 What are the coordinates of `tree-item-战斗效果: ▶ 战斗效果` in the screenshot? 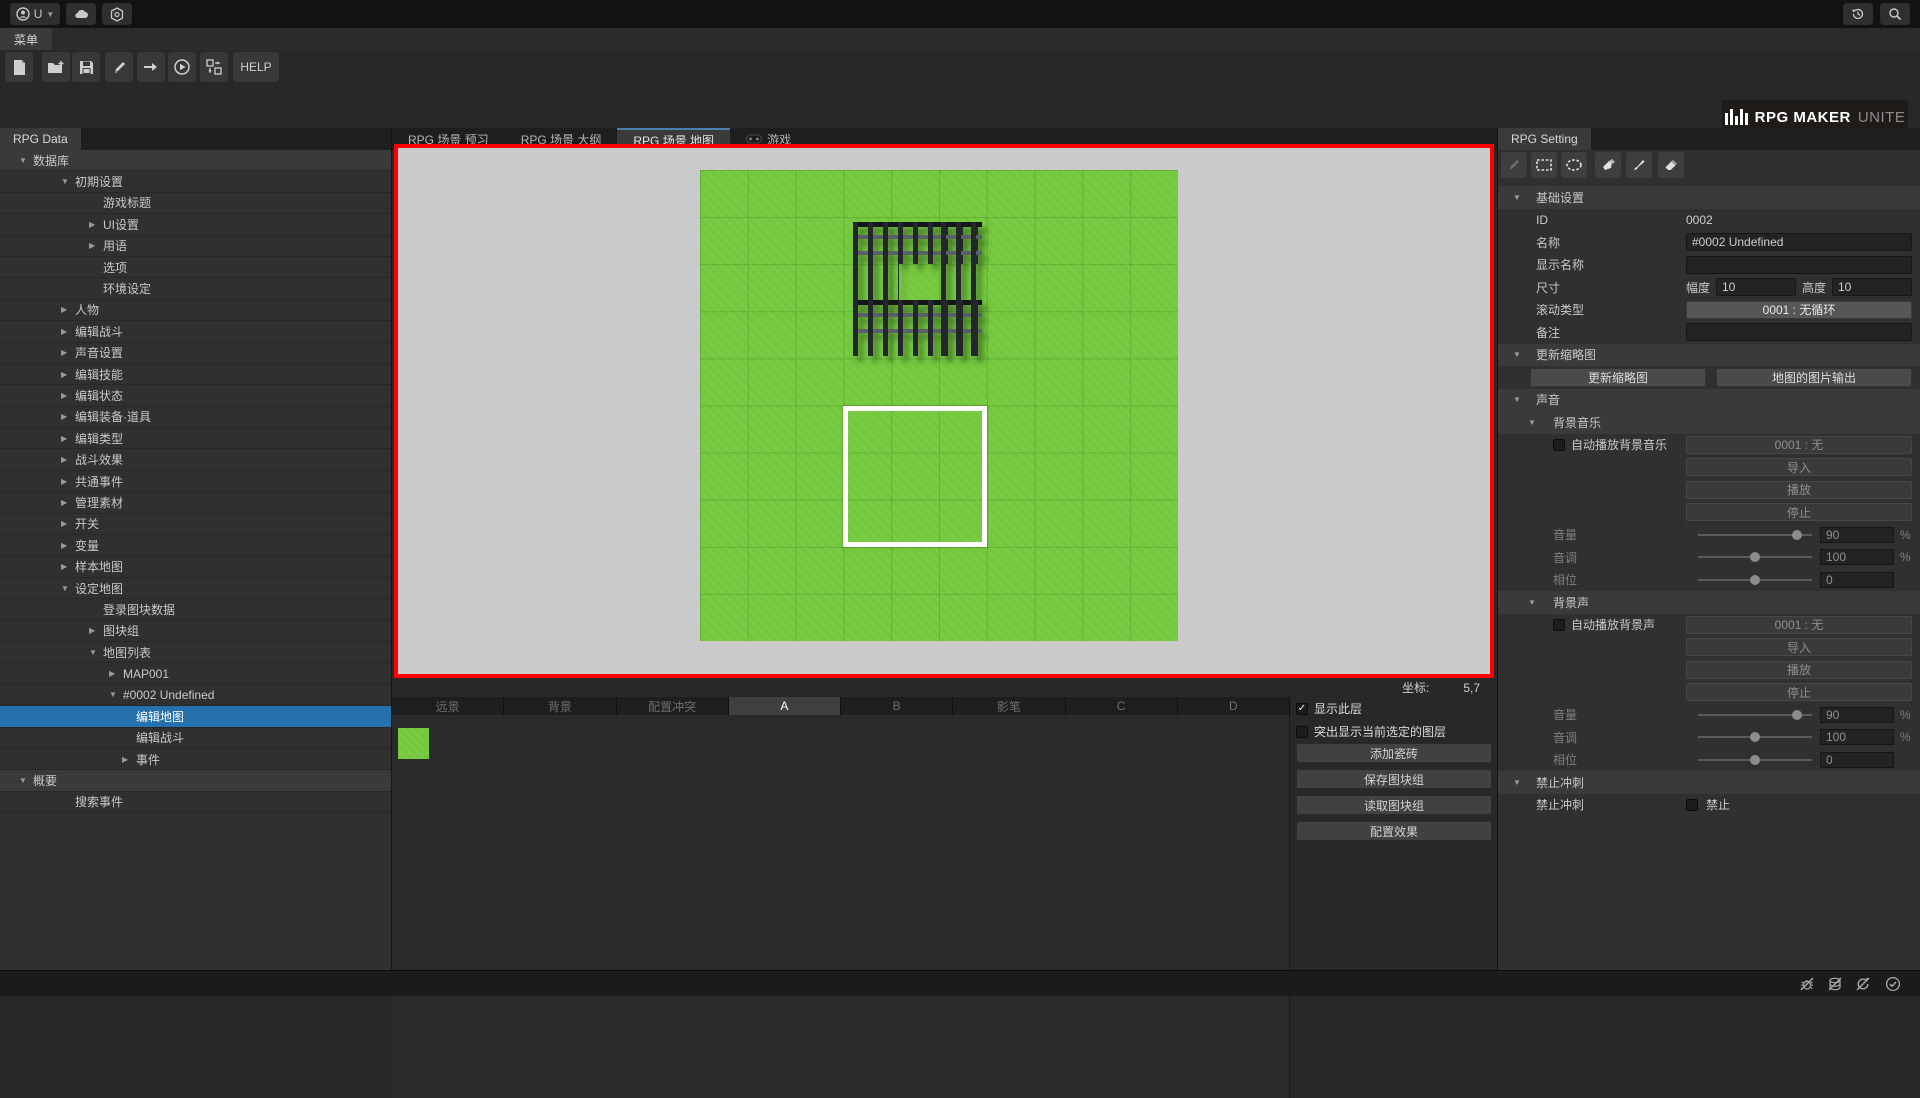 It's located at (195, 460).